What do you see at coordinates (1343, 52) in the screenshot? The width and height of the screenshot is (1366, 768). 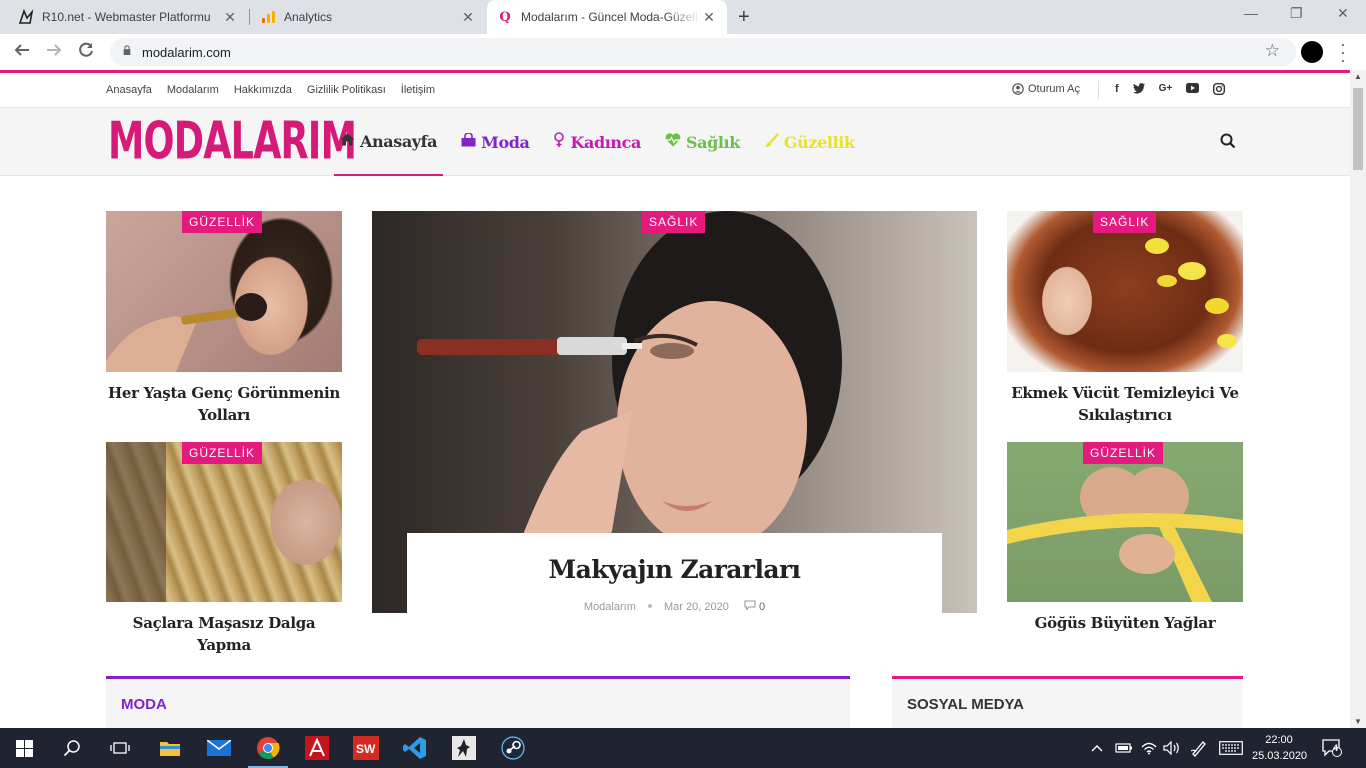 I see `menu-kebab-icon: · · ·` at bounding box center [1343, 52].